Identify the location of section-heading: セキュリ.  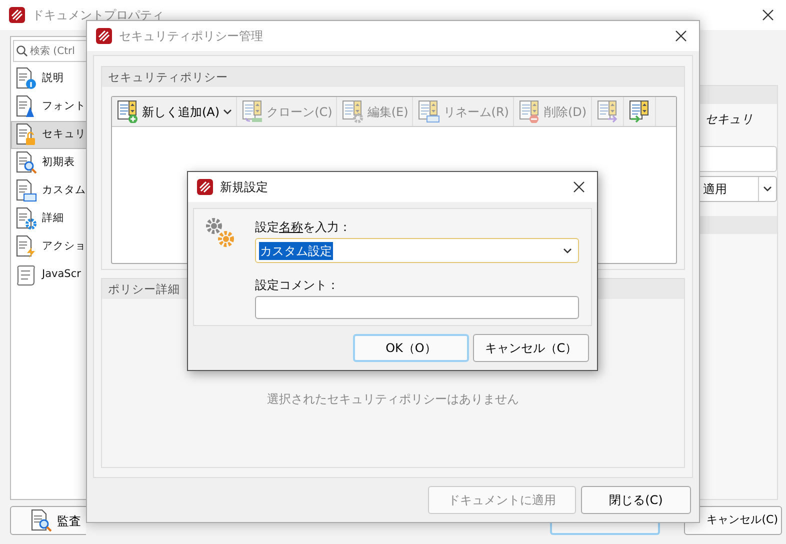
(729, 119).